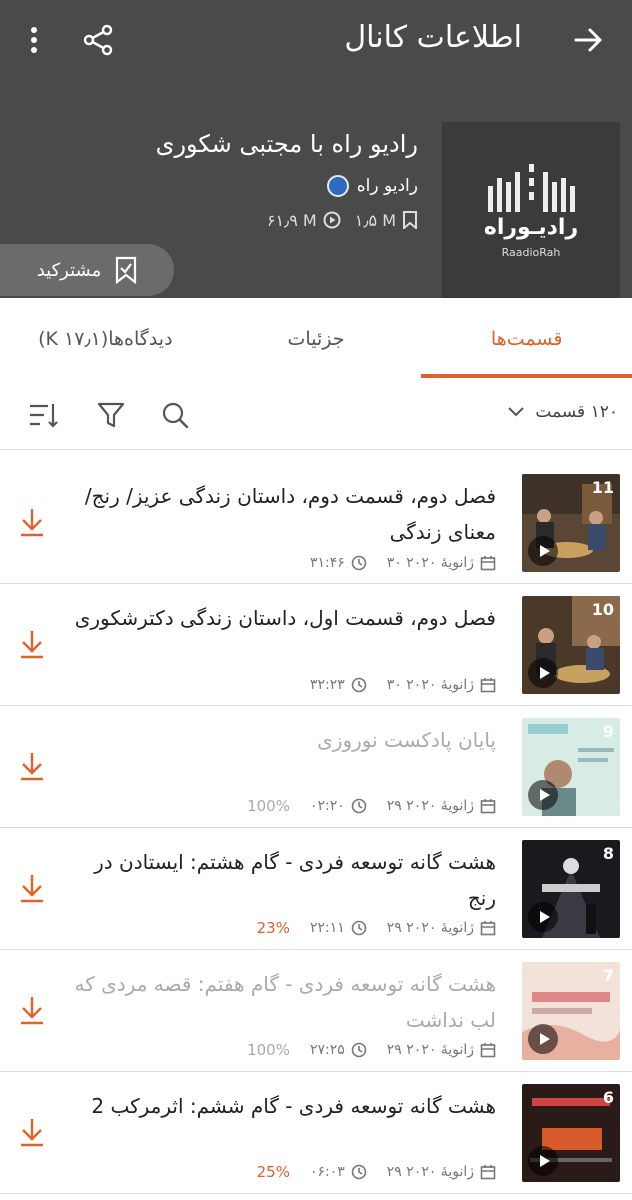  Describe the element at coordinates (327, 928) in the screenshot. I see `episode-duration: ۲۲:۱۱` at that location.